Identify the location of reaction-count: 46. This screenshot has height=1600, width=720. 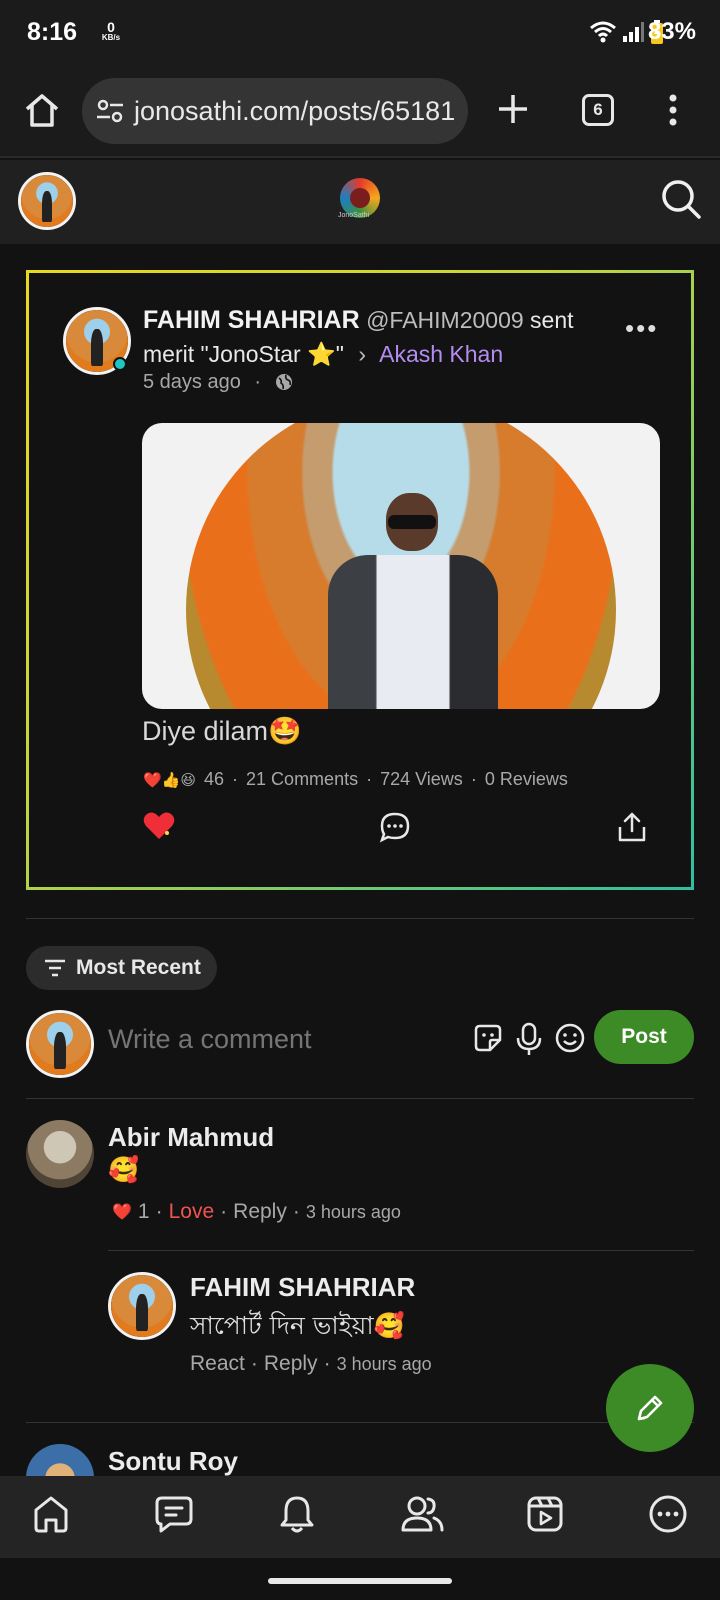
(214, 779).